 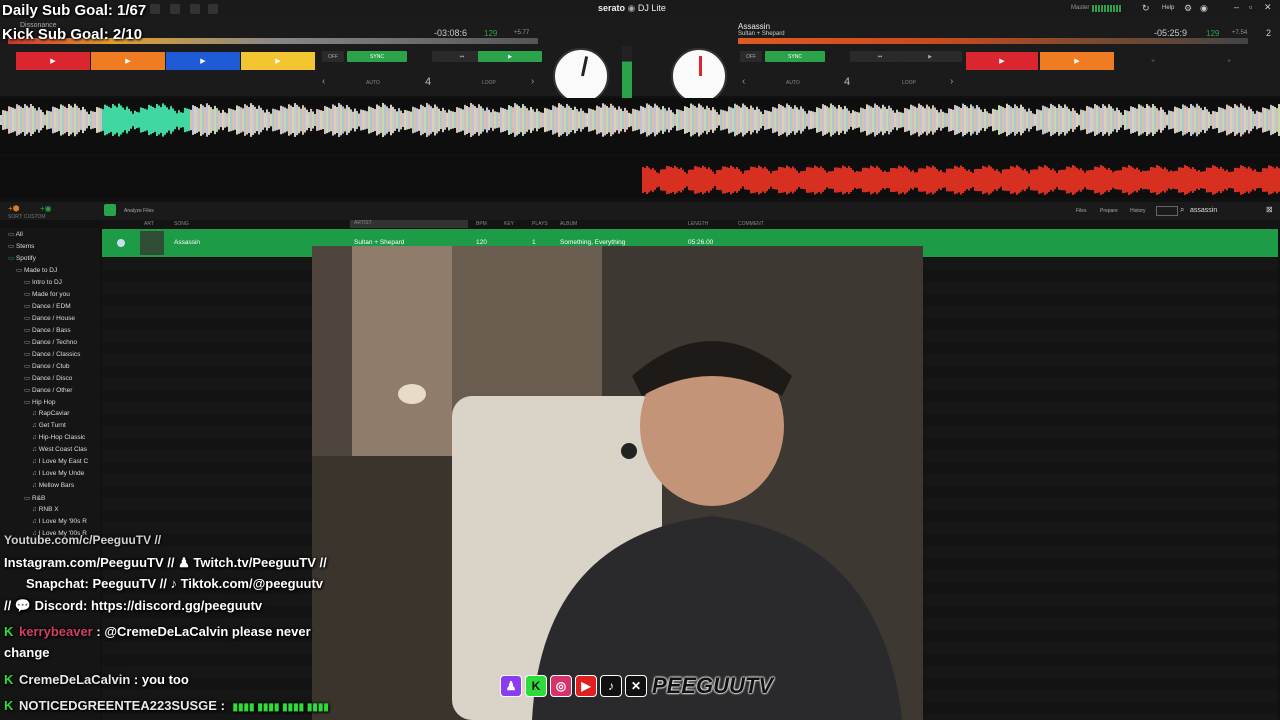 What do you see at coordinates (540, 224) in the screenshot?
I see `col-plays: PLAYS` at bounding box center [540, 224].